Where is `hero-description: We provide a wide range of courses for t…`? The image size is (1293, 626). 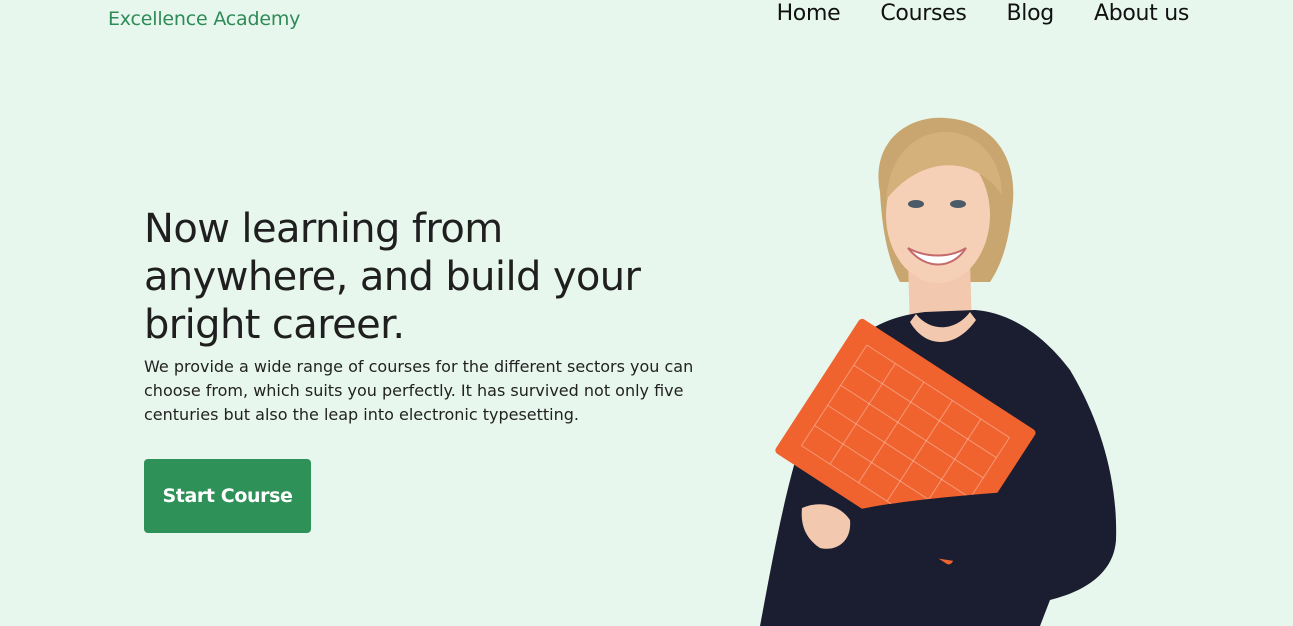
hero-description: We provide a wide range of courses for t… is located at coordinates (419, 390).